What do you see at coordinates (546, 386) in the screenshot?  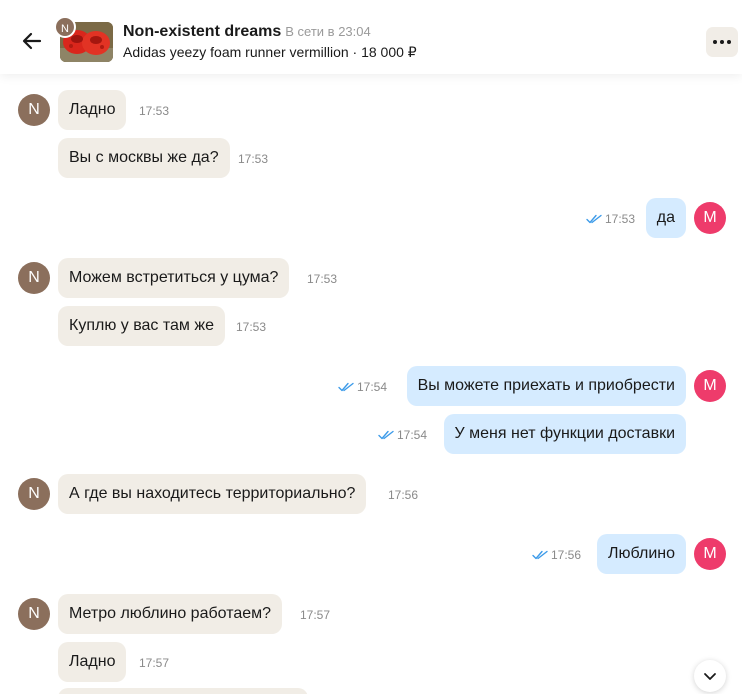 I see `outgoing-message: Вы можете приехать и приобрести` at bounding box center [546, 386].